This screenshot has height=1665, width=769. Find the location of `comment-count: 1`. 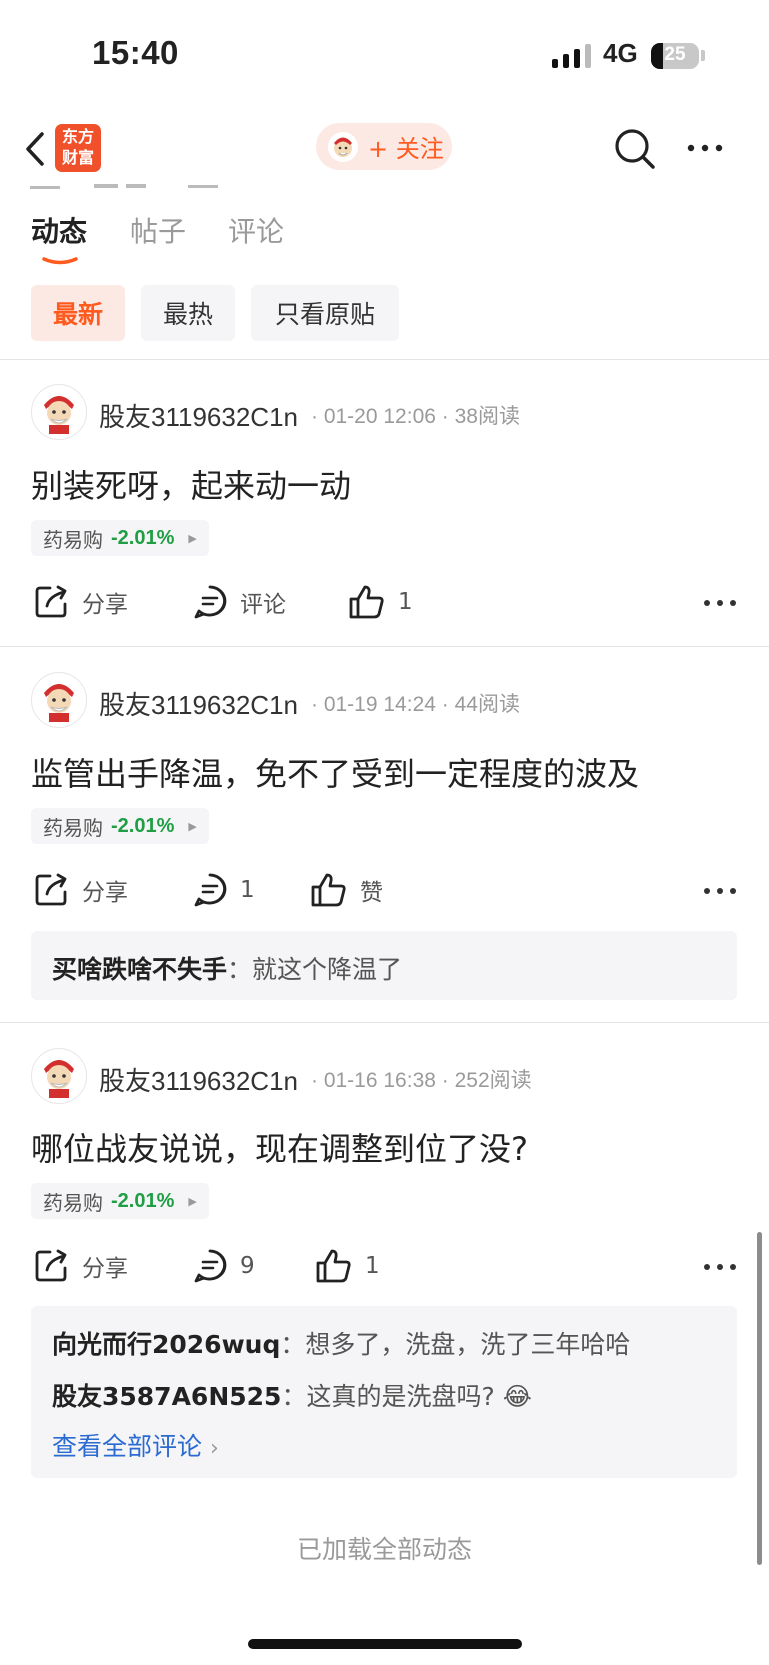

comment-count: 1 is located at coordinates (247, 890).